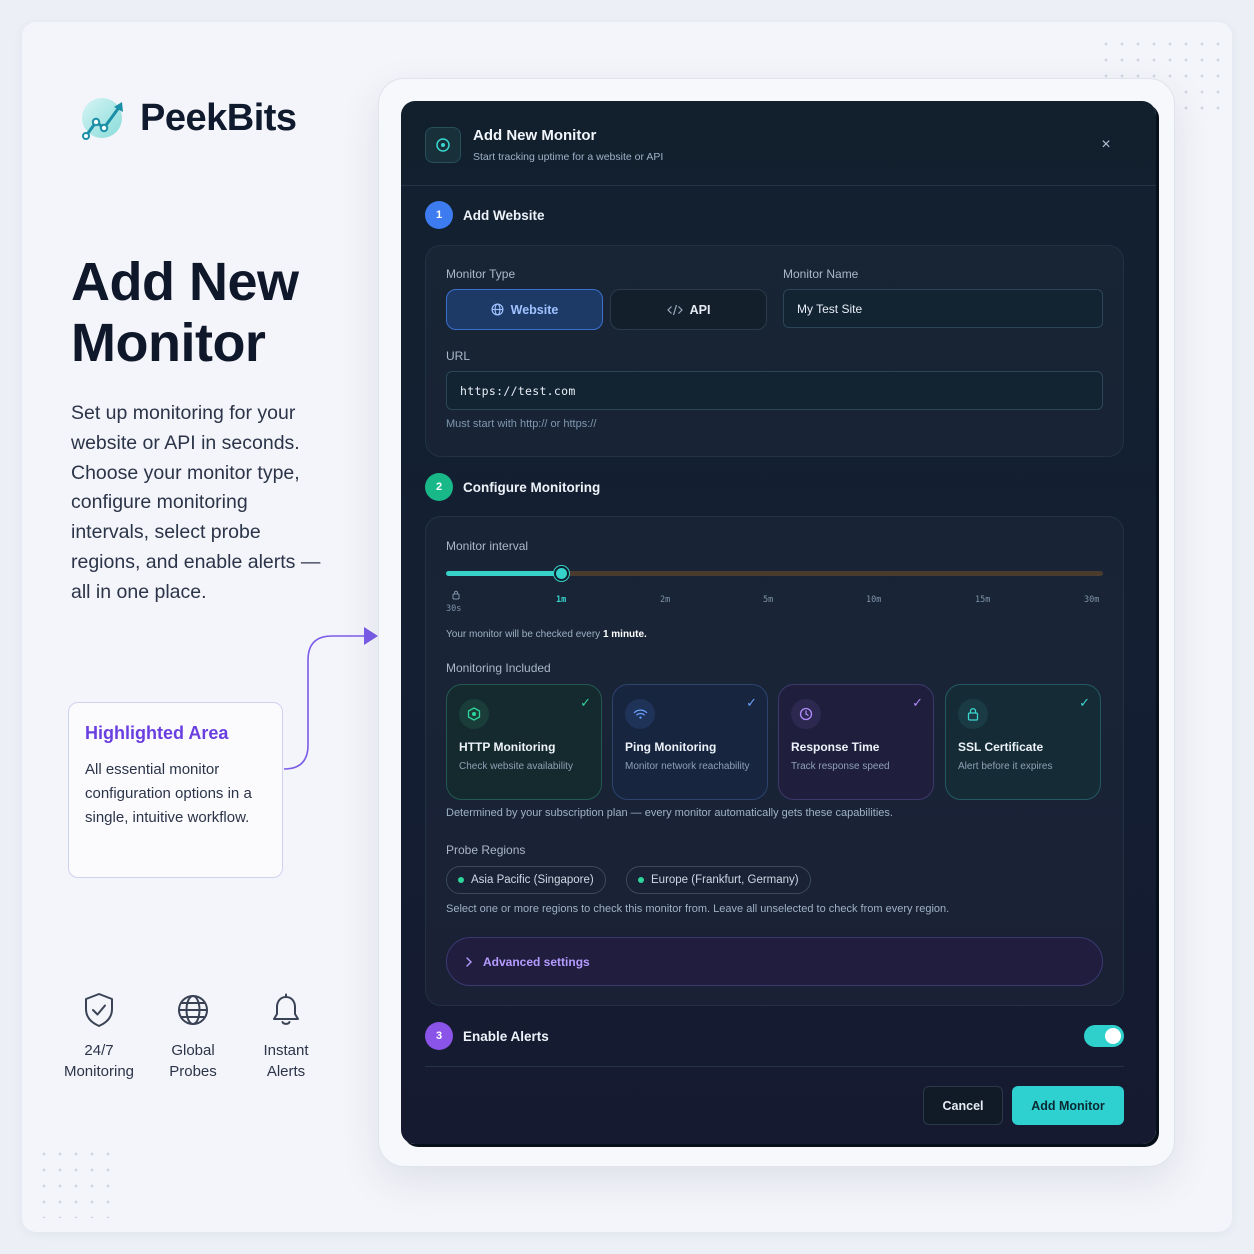 The image size is (1254, 1254). I want to click on brand-name: PeekBits, so click(218, 117).